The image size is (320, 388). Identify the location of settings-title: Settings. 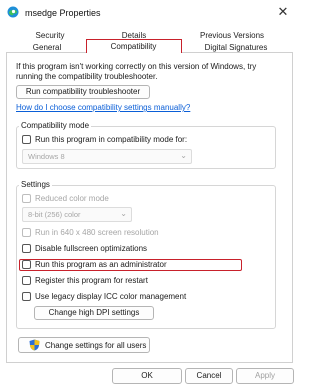
(35, 184).